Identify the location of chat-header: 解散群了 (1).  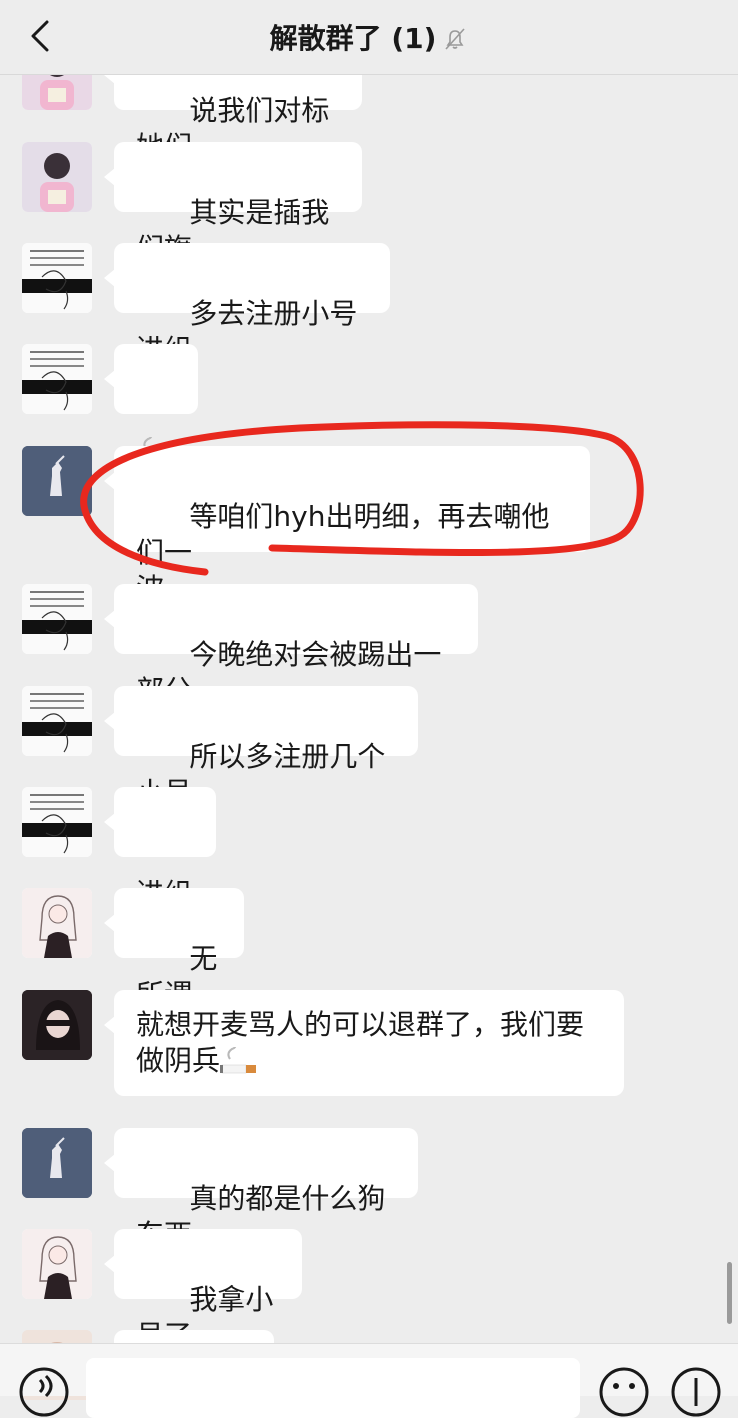
(369, 37).